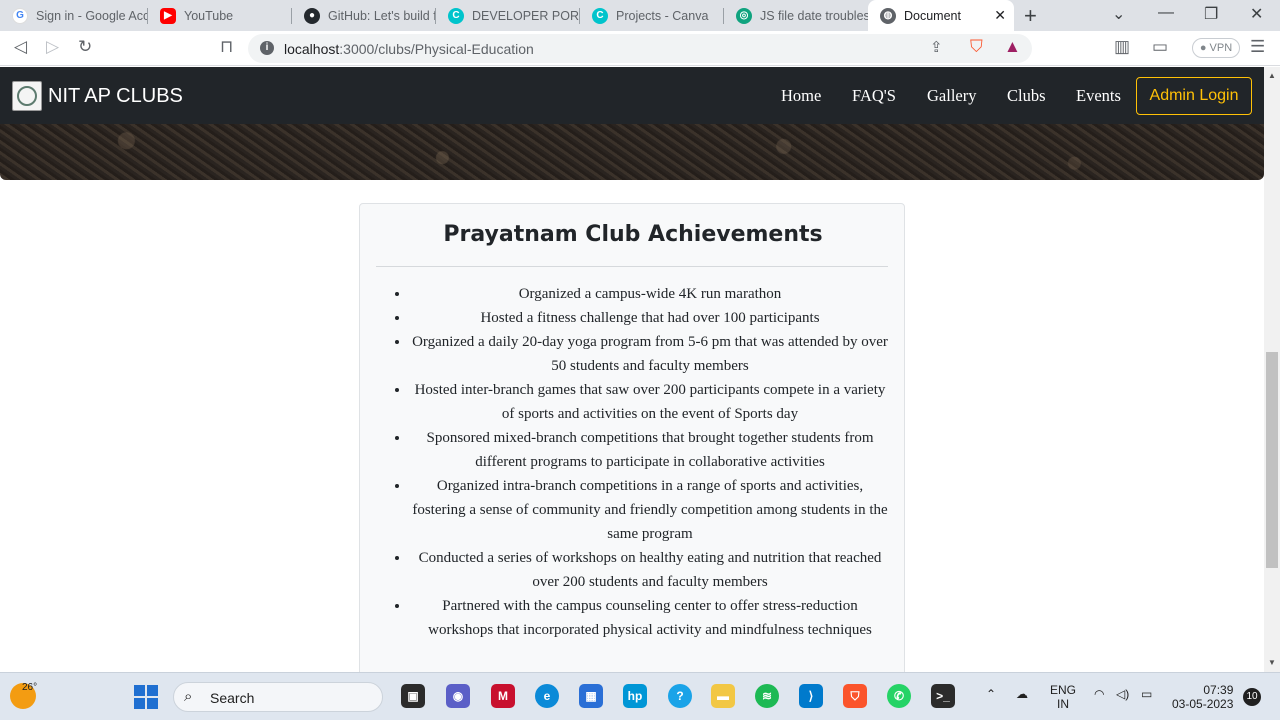  I want to click on taskbar-search: ⌕ Search, so click(278, 697).